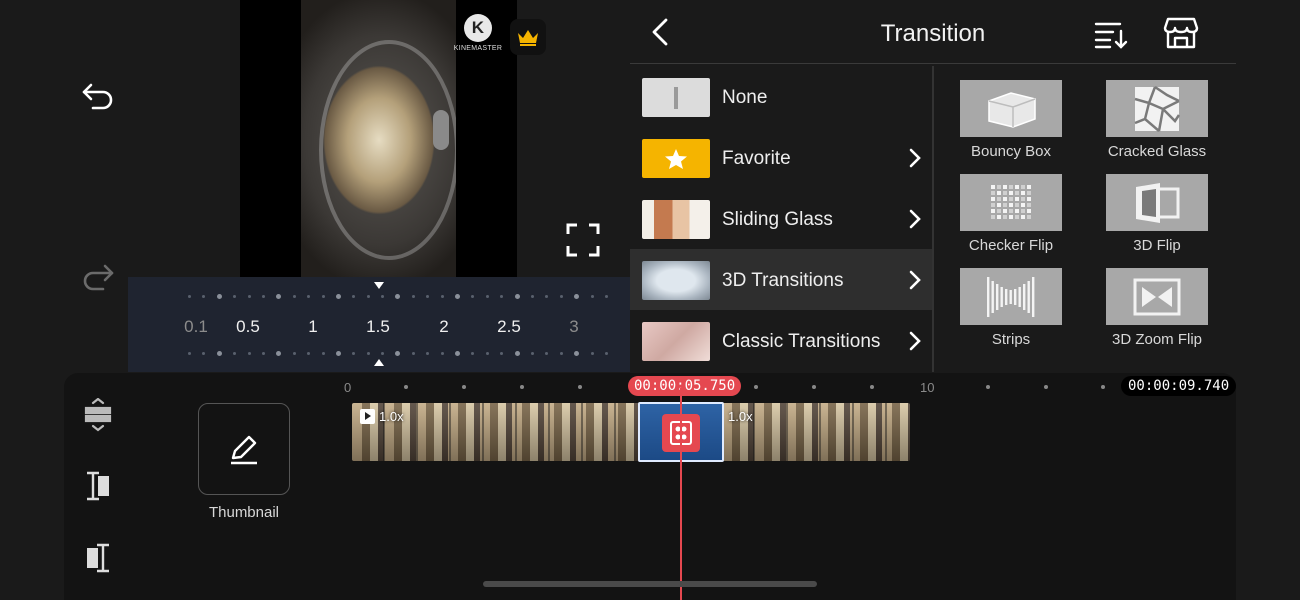 The width and height of the screenshot is (1300, 600). What do you see at coordinates (816, 432) in the screenshot?
I see `video-clip-2: 1.0x` at bounding box center [816, 432].